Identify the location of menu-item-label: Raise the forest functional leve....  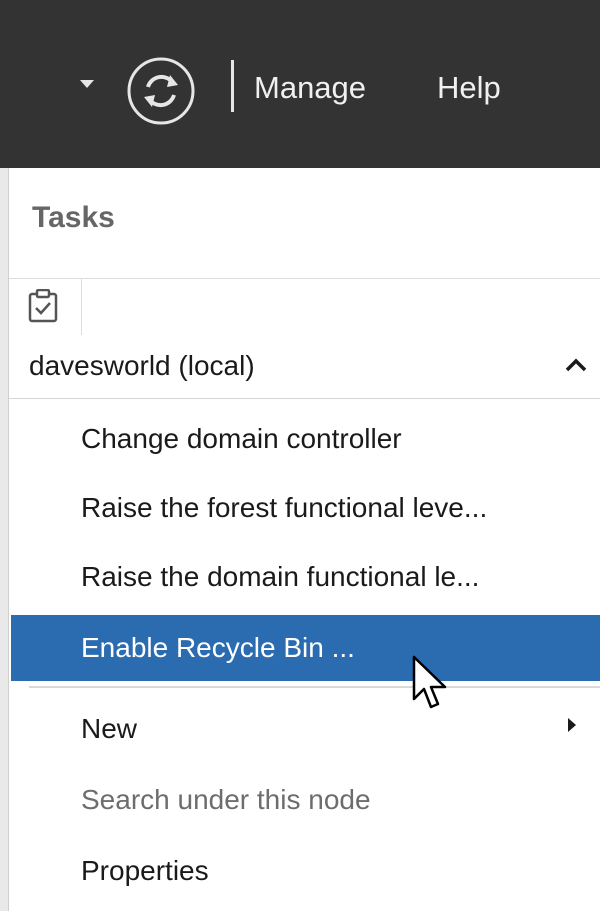
(284, 507).